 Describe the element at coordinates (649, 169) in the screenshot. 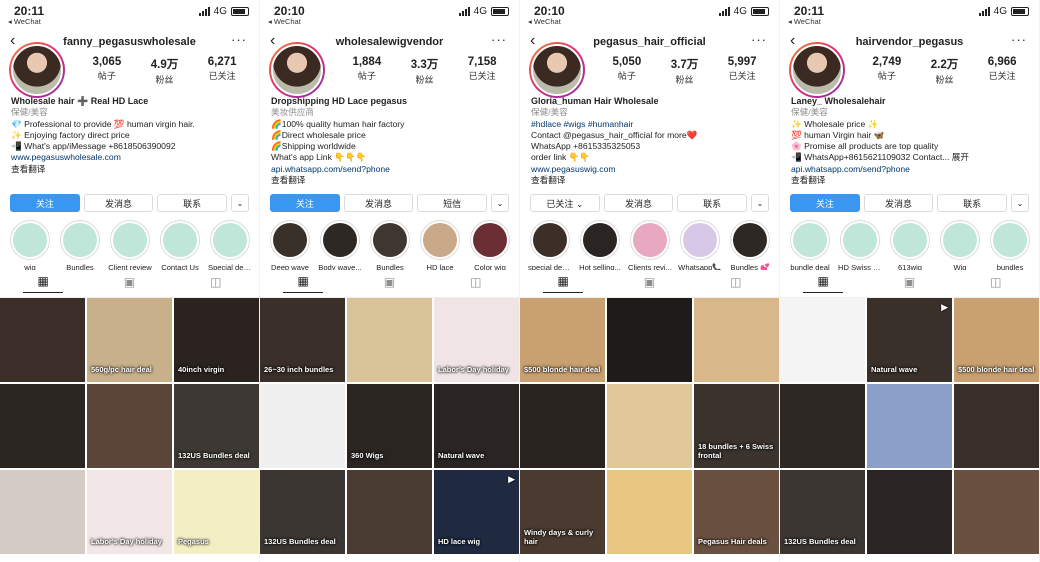

I see `bio-link: www.pegasuswig.com` at that location.